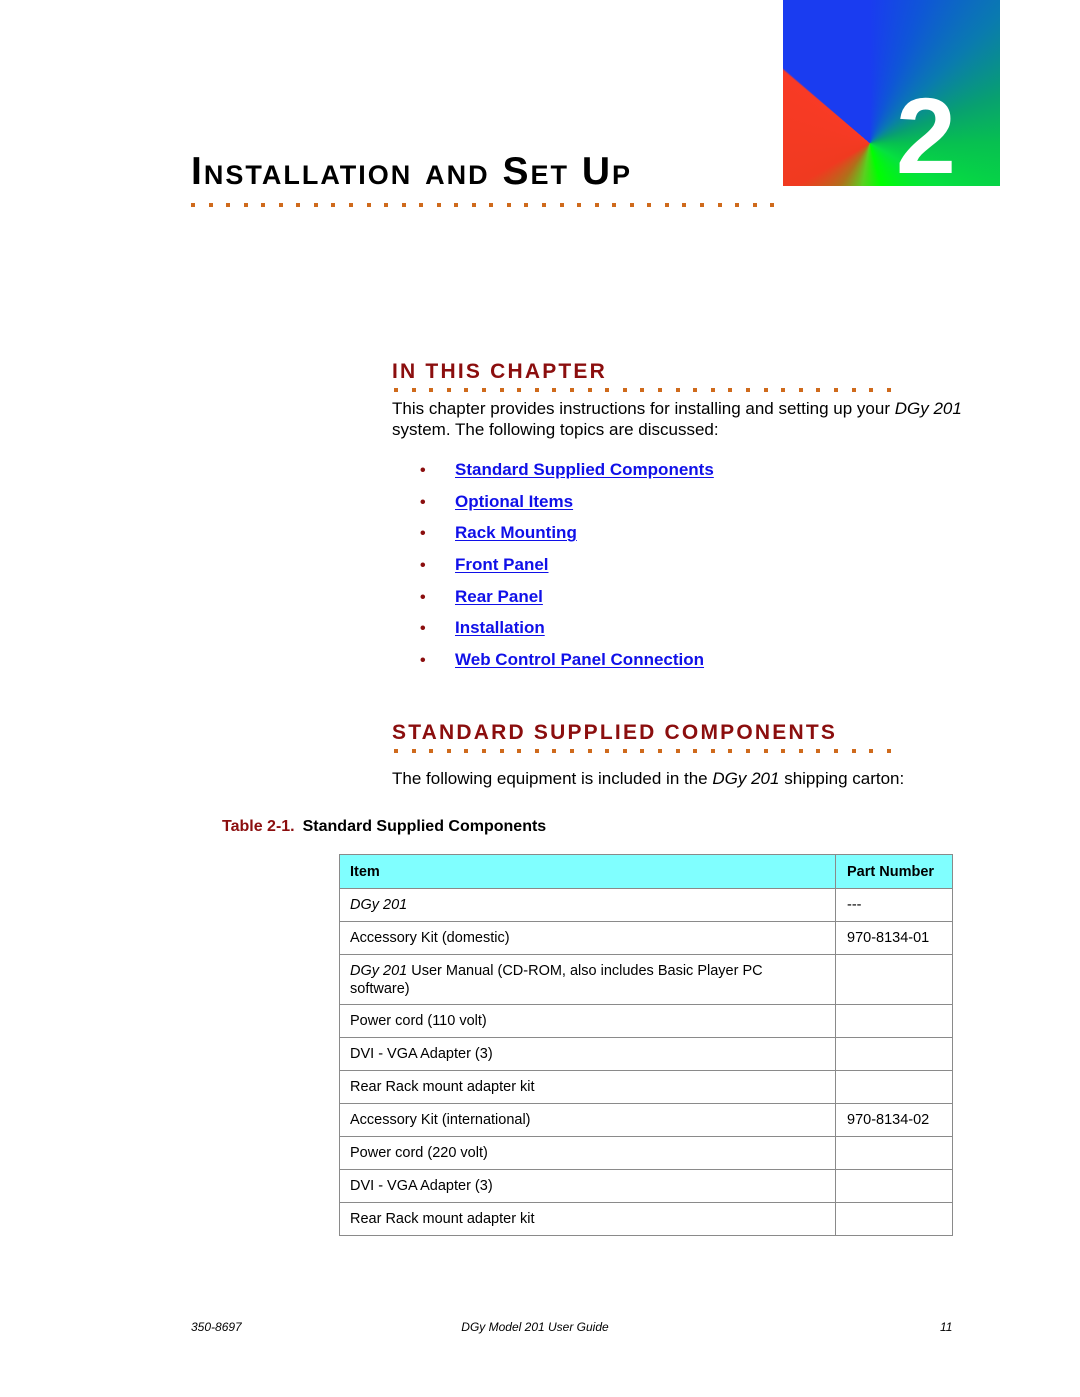  I want to click on table-row: Power cord (110 volt), so click(646, 1021).